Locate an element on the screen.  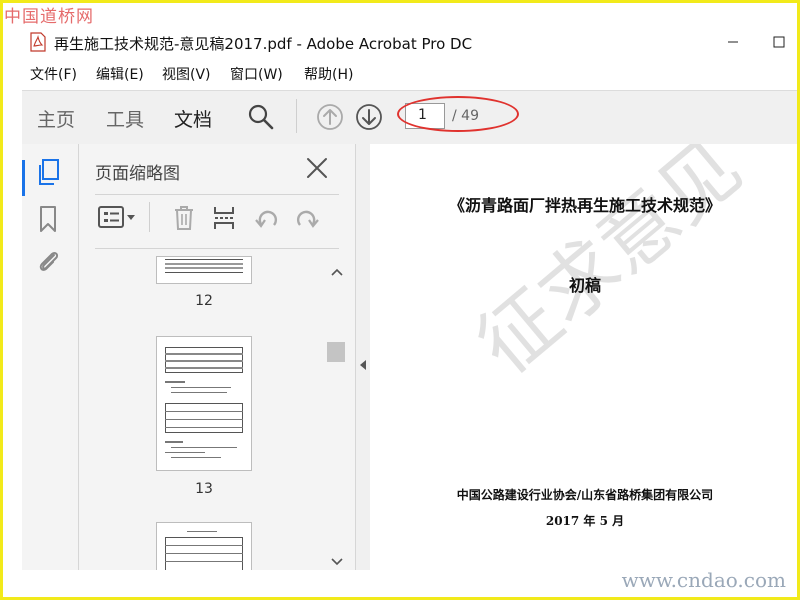
collapse-panel-icon is located at coordinates (363, 365).